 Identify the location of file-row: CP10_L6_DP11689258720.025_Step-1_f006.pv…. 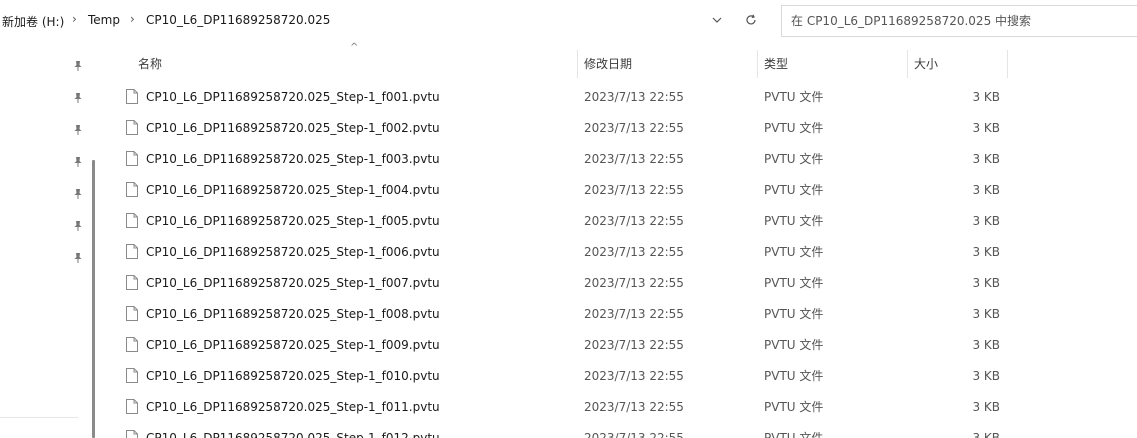
(620, 251).